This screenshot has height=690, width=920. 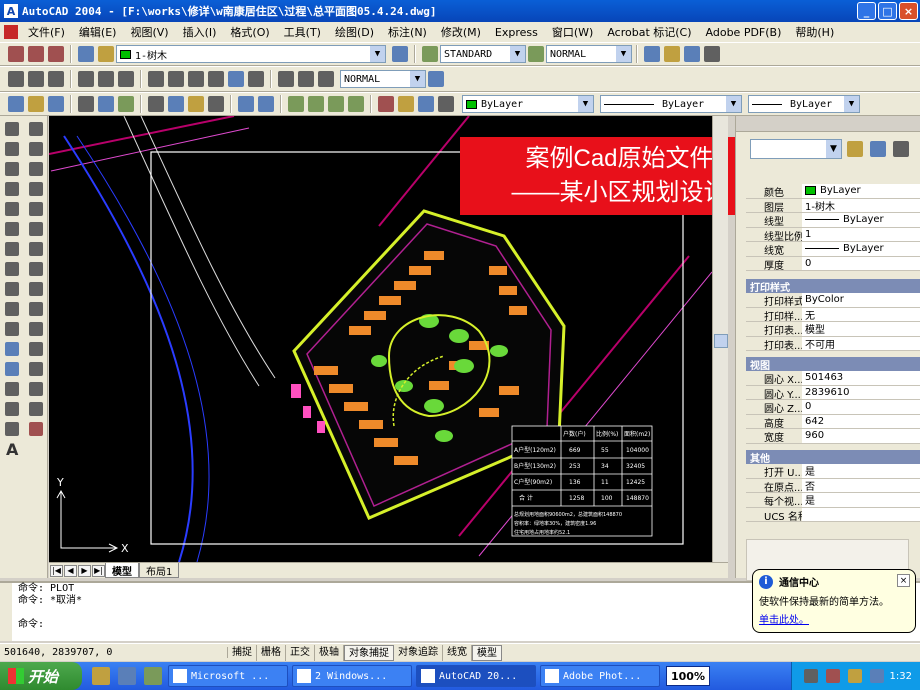 What do you see at coordinates (692, 54) in the screenshot?
I see `globe-icon` at bounding box center [692, 54].